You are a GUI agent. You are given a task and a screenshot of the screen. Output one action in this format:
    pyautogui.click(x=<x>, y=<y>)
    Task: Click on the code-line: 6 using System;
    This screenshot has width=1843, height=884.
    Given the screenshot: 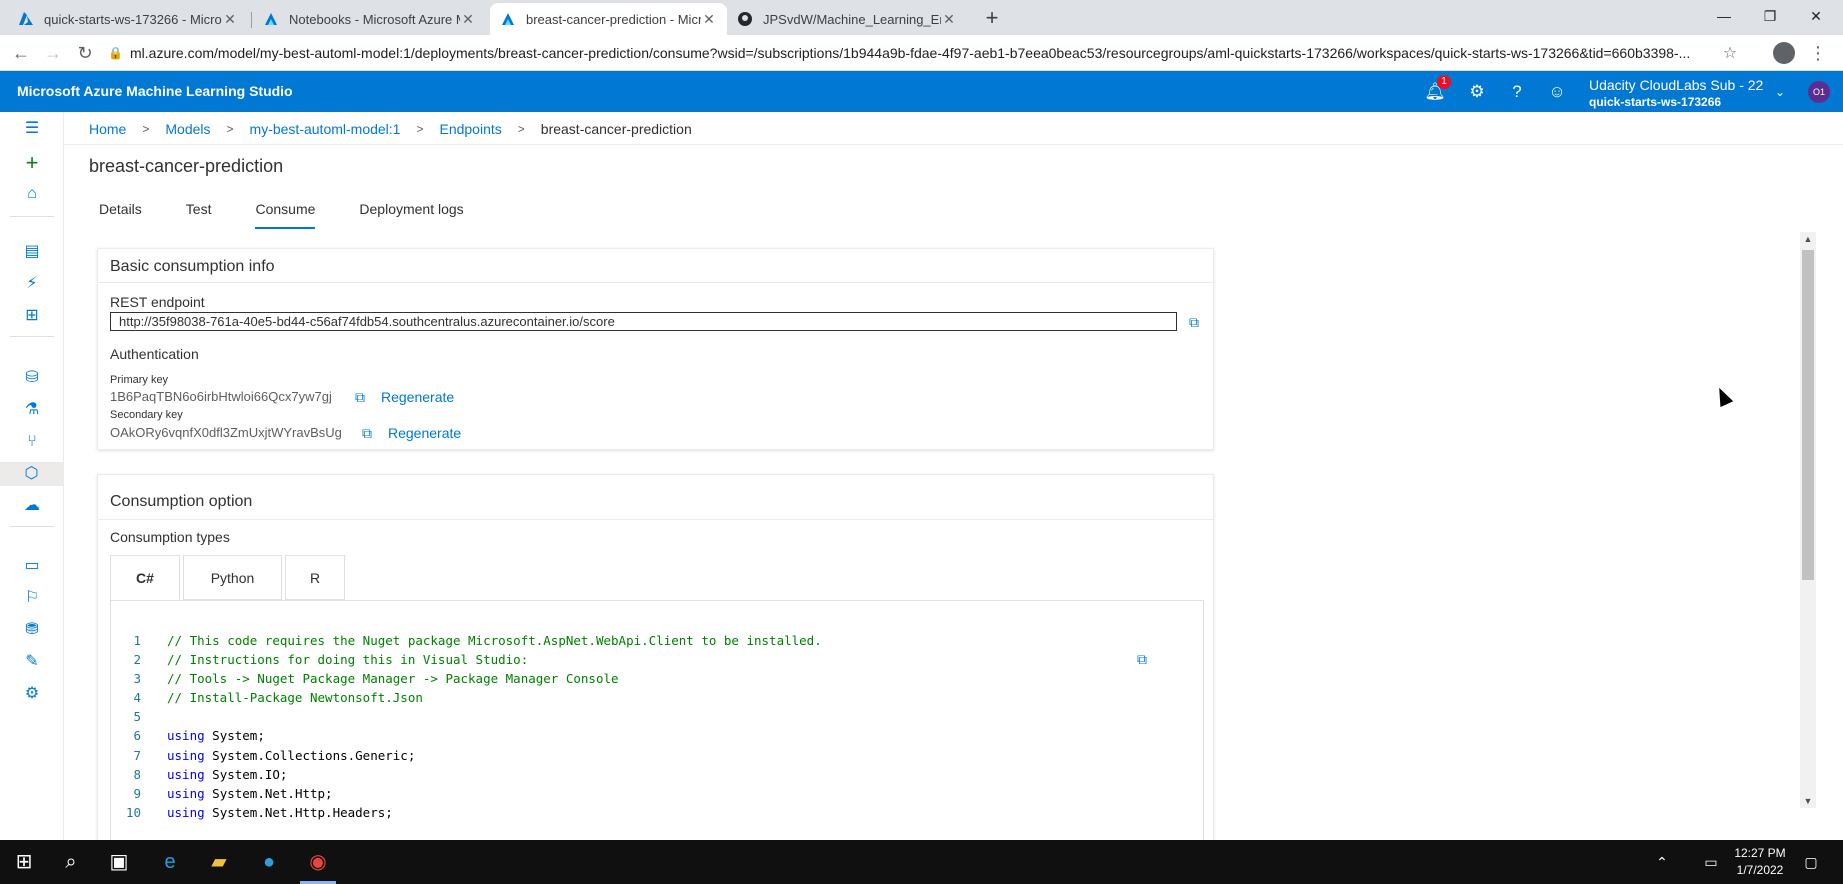 What is the action you would take?
    pyautogui.click(x=641, y=735)
    